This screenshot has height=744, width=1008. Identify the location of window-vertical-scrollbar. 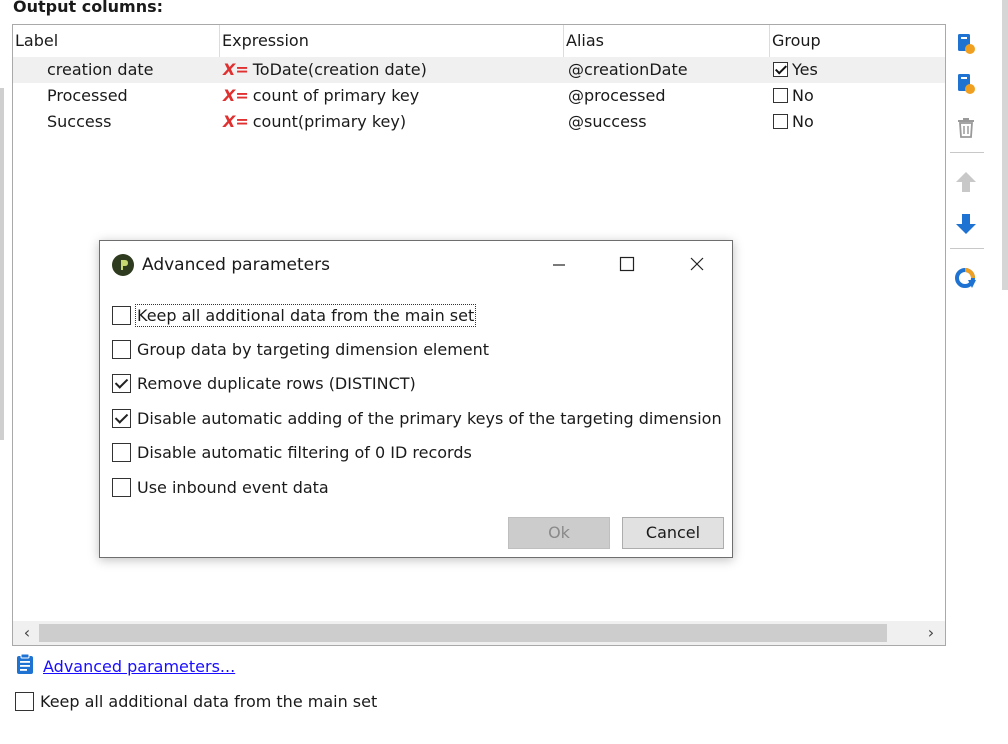
(1005, 145).